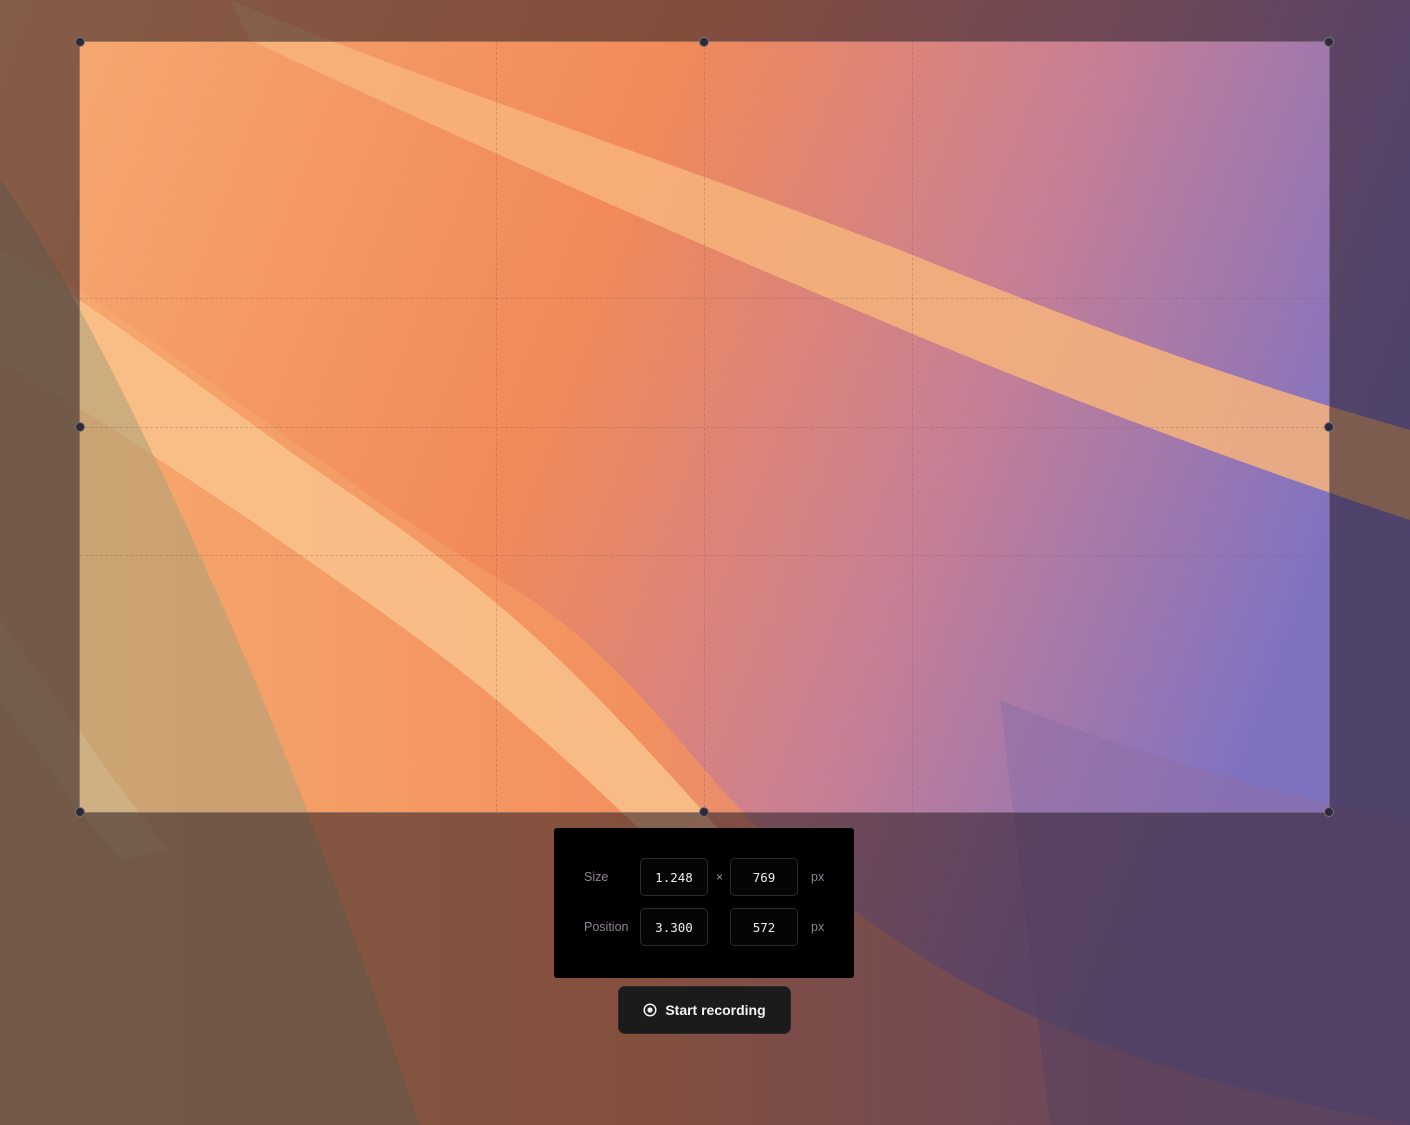 Image resolution: width=1410 pixels, height=1125 pixels. What do you see at coordinates (704, 812) in the screenshot?
I see `resize-handle-bottom` at bounding box center [704, 812].